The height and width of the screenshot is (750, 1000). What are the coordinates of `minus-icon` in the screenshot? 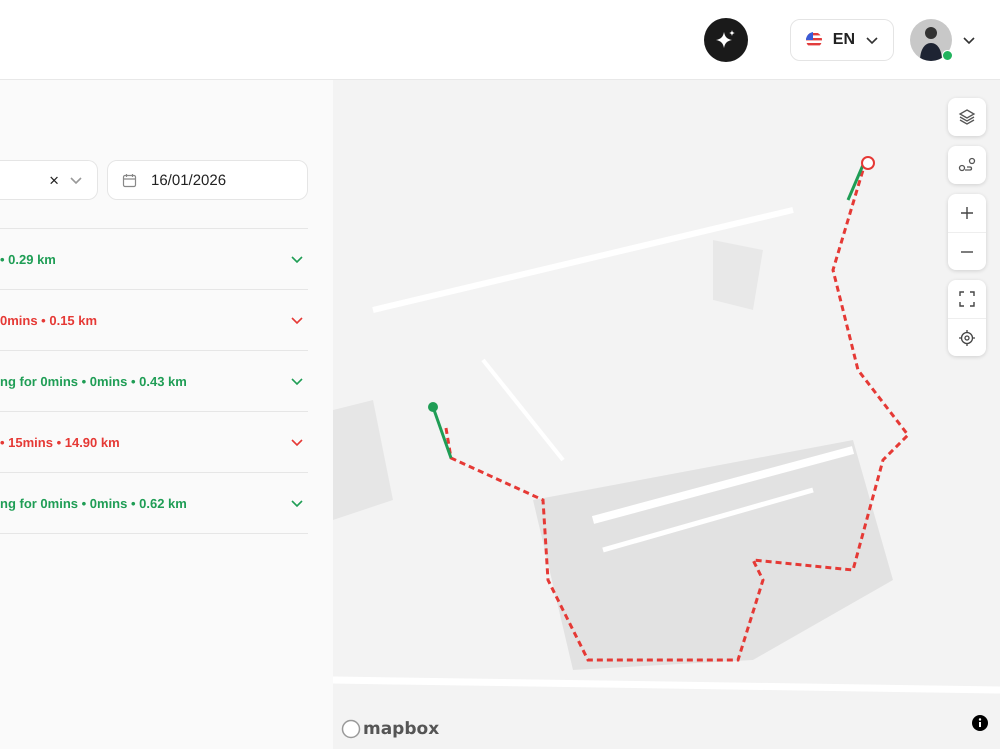 It's located at (967, 251).